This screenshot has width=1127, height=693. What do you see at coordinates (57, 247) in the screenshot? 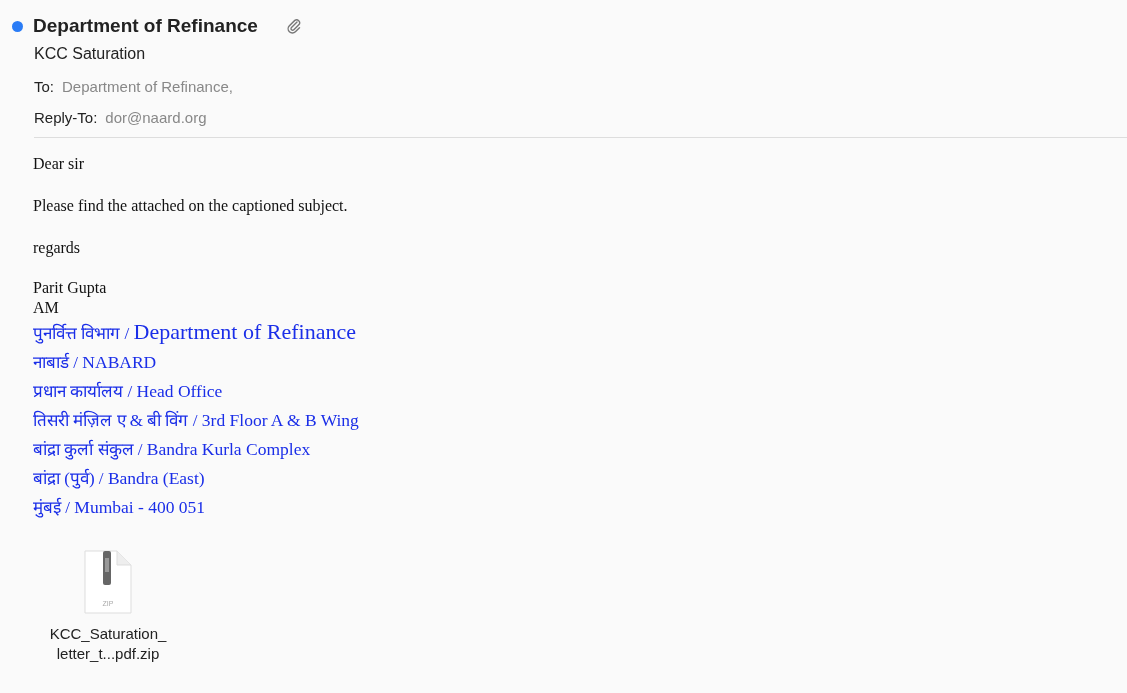
I see `body-paragraph: regards` at bounding box center [57, 247].